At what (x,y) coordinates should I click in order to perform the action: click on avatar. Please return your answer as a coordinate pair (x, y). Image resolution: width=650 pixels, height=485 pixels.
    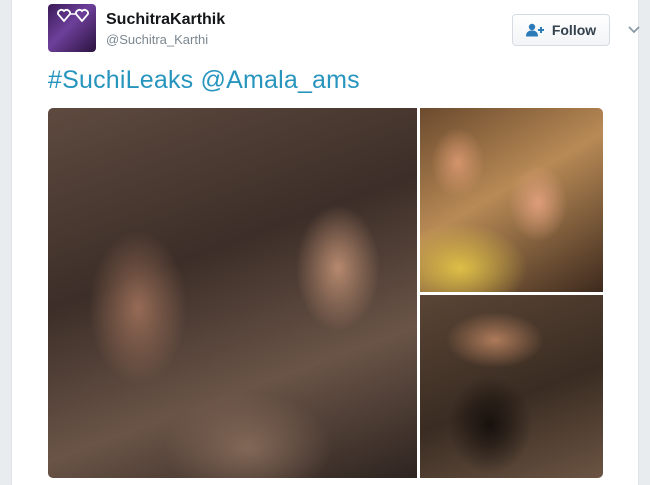
    Looking at the image, I should click on (72, 28).